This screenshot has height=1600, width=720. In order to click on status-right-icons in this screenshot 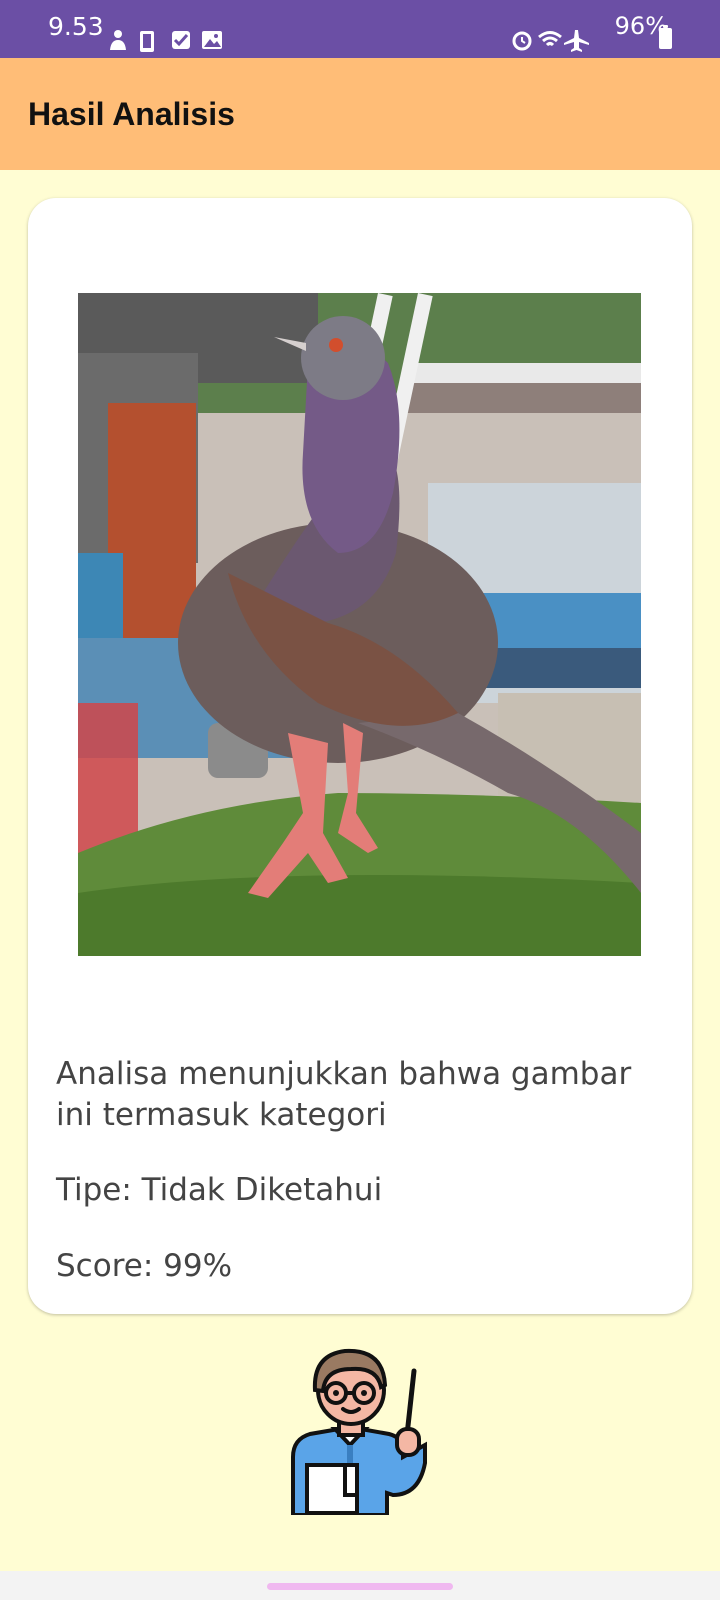, I will do `click(550, 41)`.